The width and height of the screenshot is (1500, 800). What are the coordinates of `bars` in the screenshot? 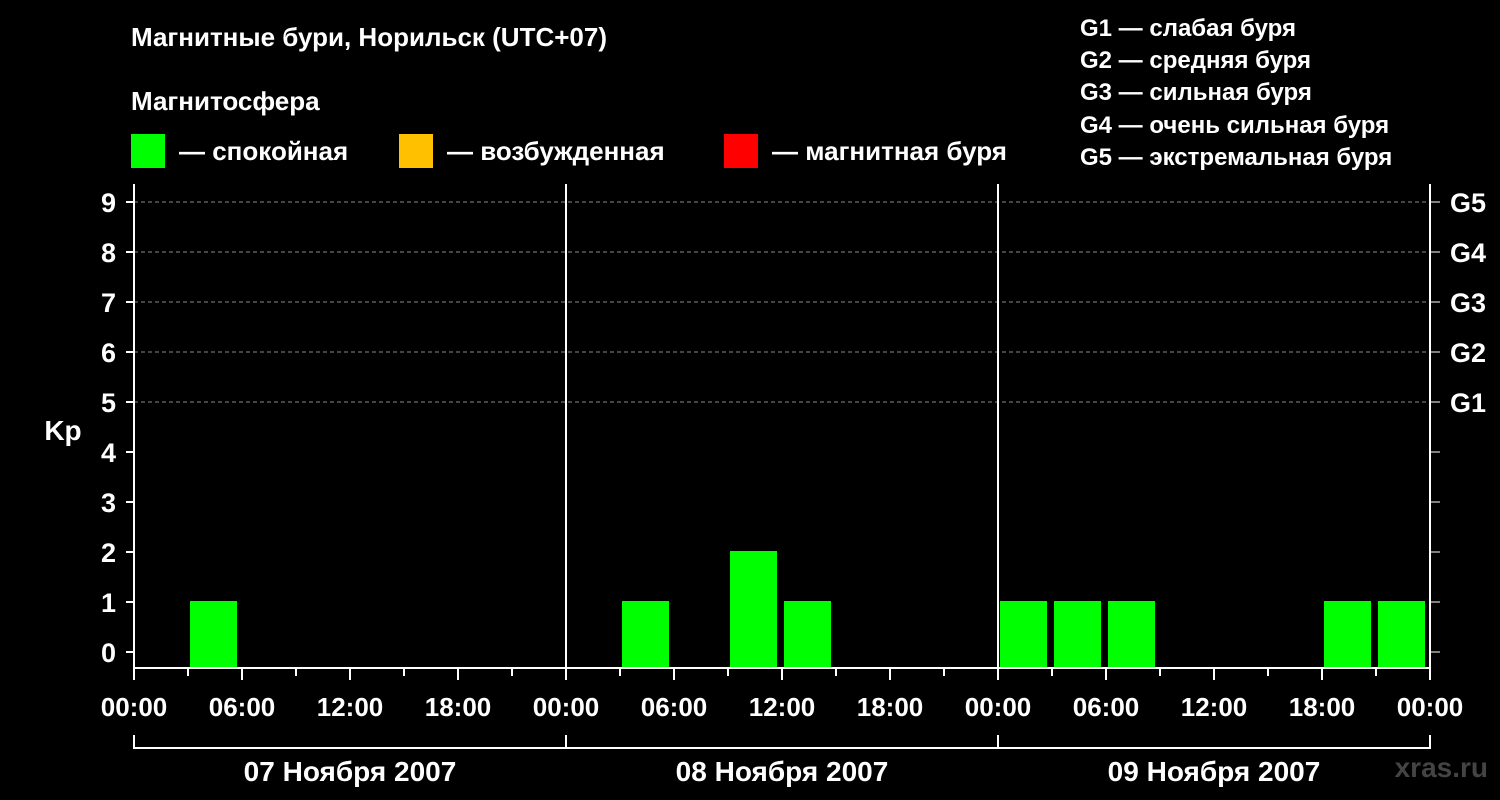 It's located at (807, 609).